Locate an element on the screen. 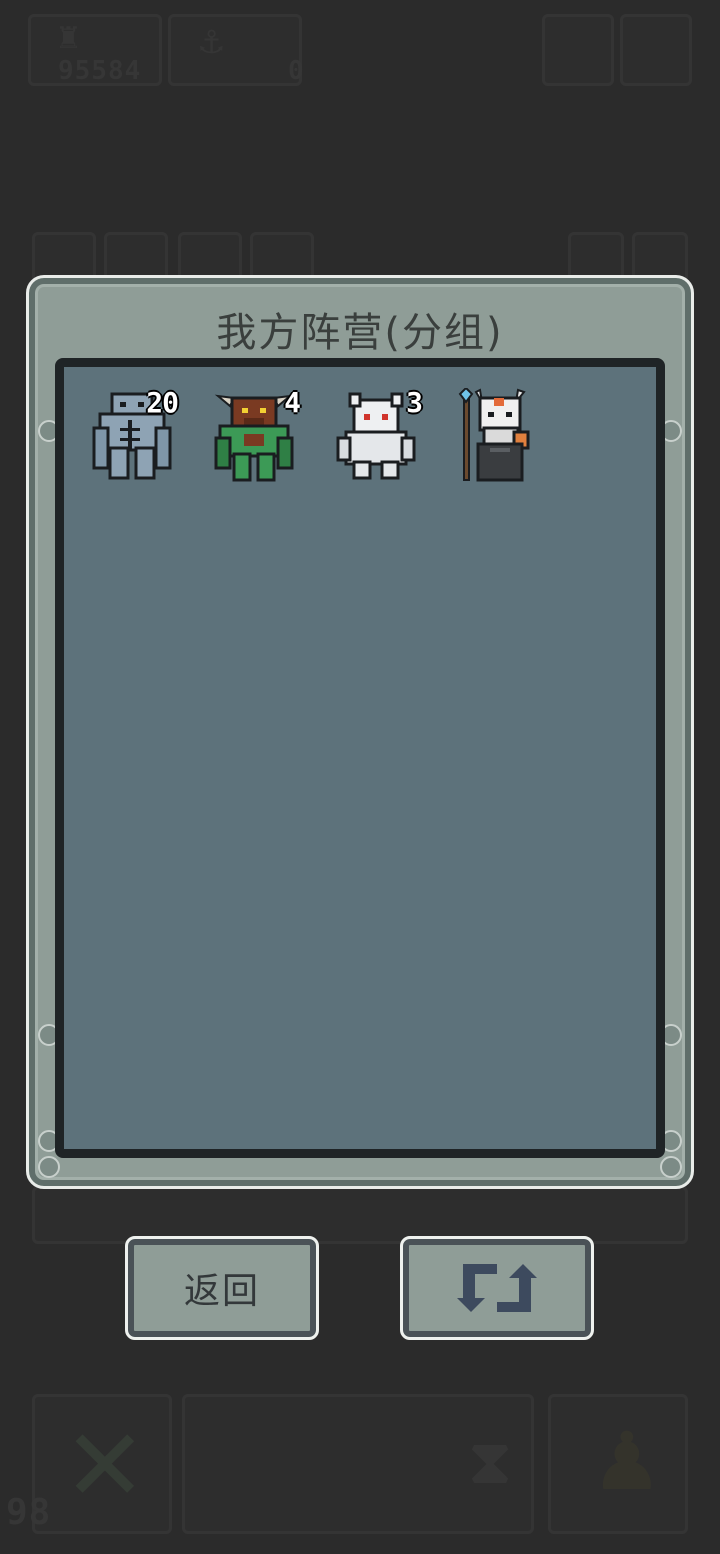  anchor-count: 0 is located at coordinates (296, 71).